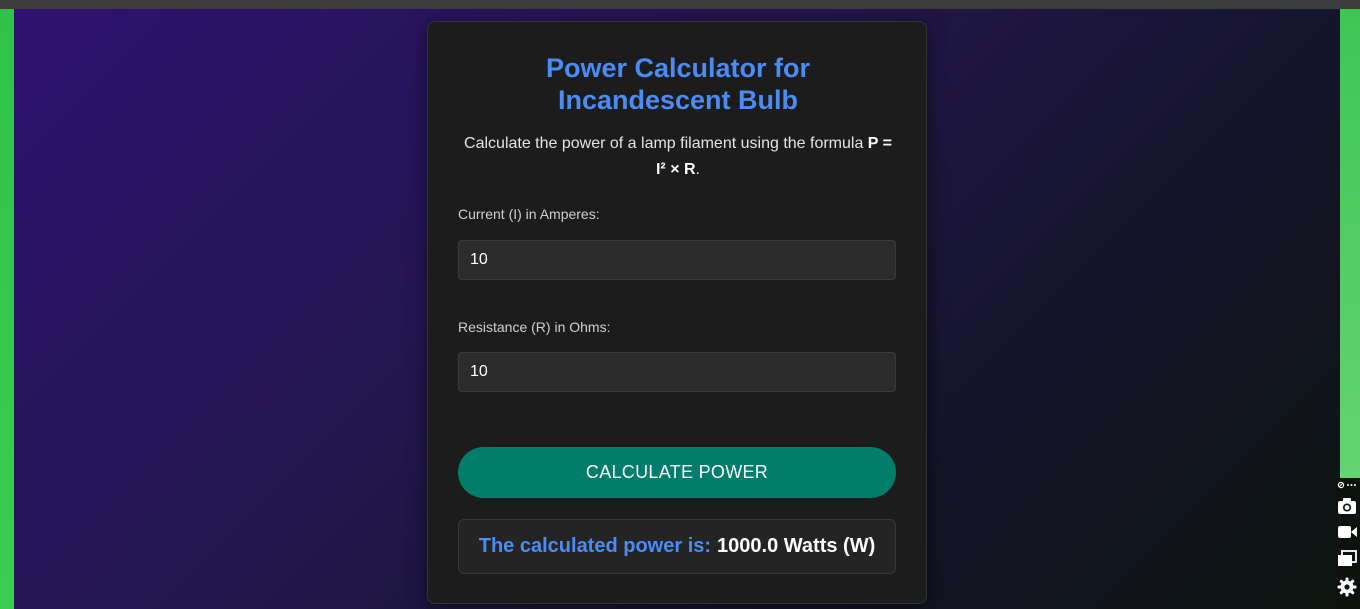  What do you see at coordinates (680, 4) in the screenshot?
I see `browser-top-bar` at bounding box center [680, 4].